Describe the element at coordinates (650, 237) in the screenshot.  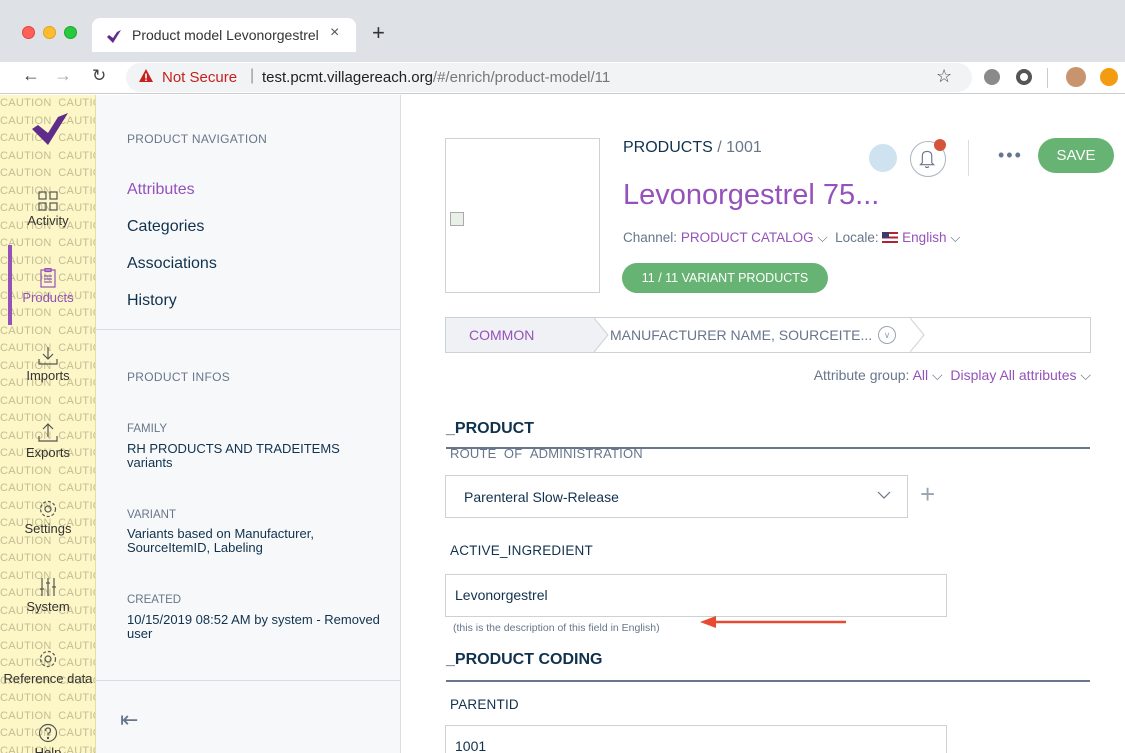
I see `channel-label: Channel:` at that location.